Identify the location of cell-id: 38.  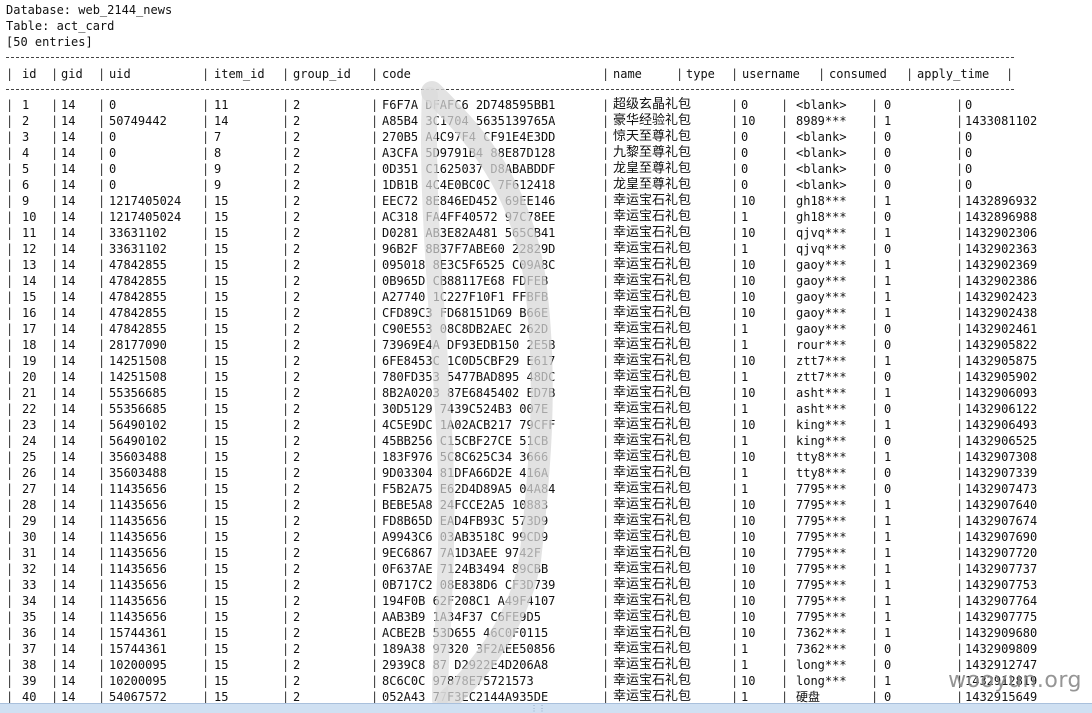
(29, 665).